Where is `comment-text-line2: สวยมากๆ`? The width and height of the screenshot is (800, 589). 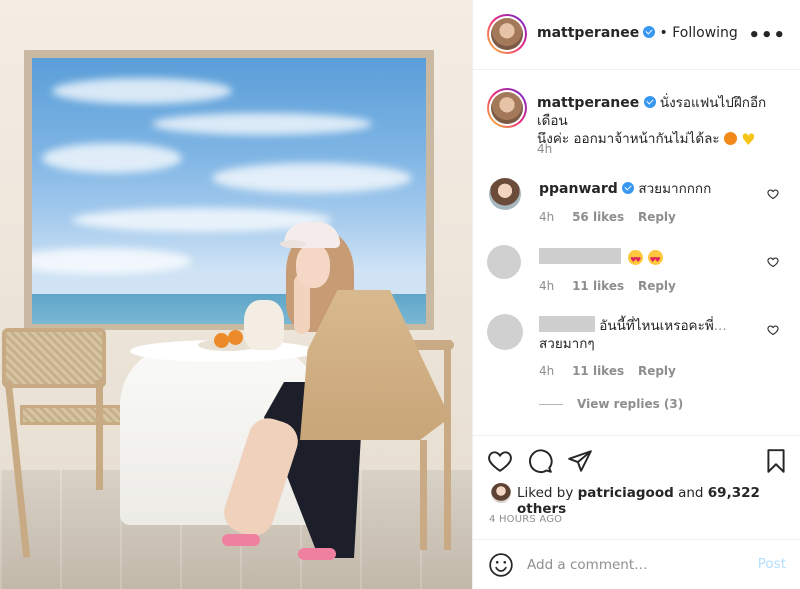 comment-text-line2: สวยมากๆ is located at coordinates (567, 344).